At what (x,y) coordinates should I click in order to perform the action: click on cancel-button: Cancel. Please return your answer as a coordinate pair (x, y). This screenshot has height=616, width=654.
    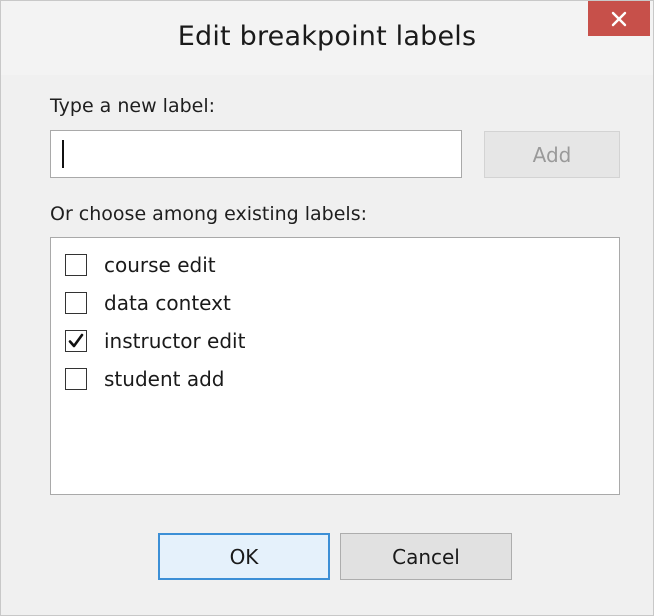
    Looking at the image, I should click on (426, 556).